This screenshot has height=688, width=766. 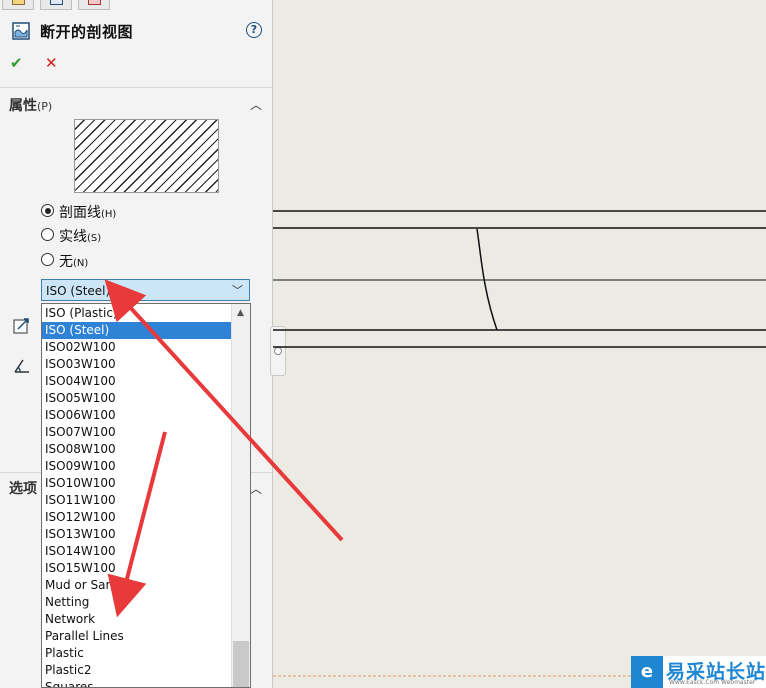 I want to click on logo-badge-icon: e, so click(x=647, y=672).